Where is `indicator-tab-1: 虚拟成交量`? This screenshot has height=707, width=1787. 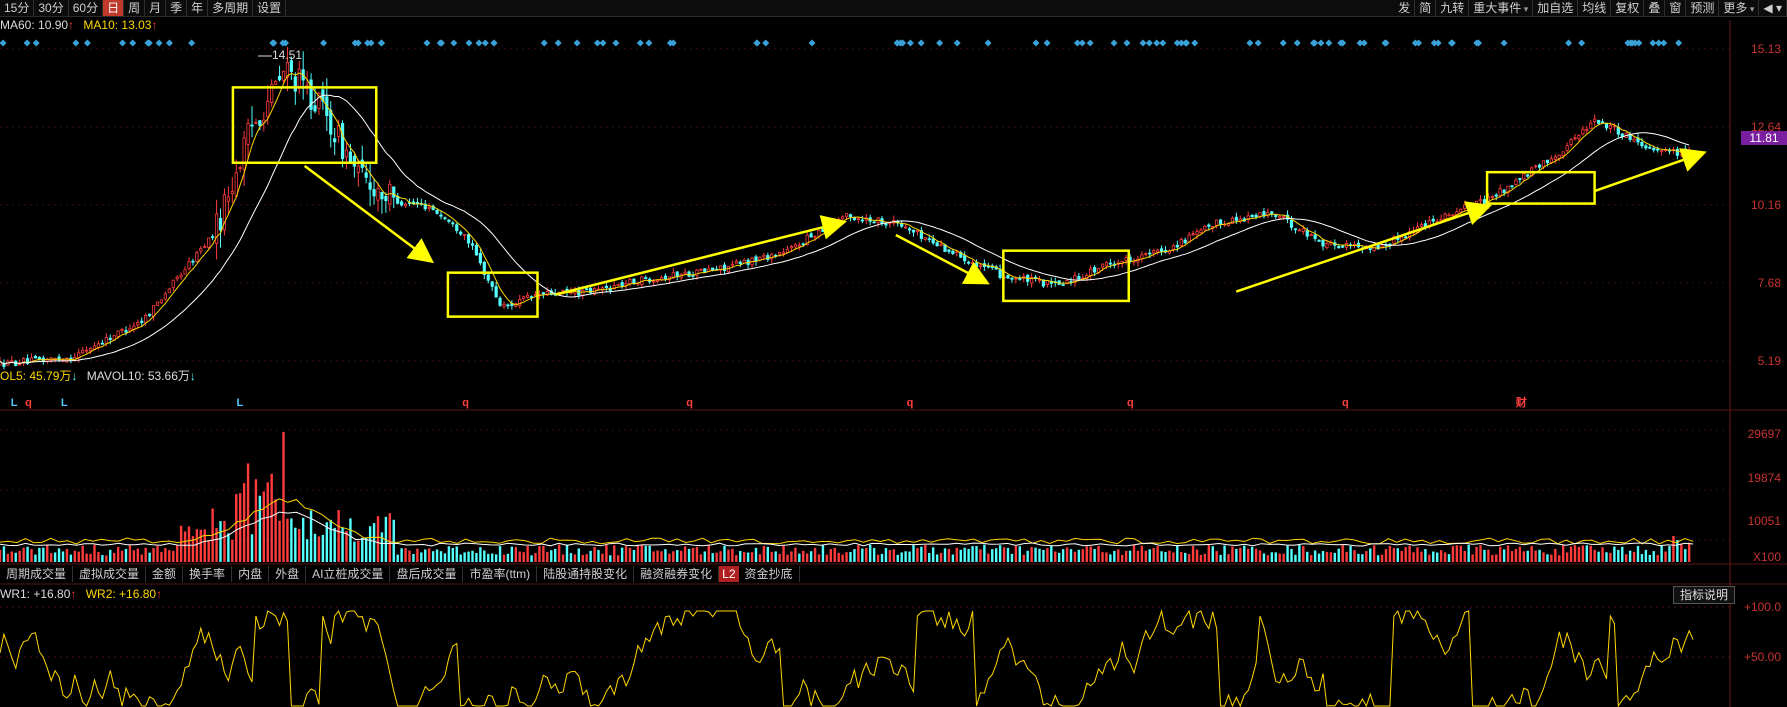 indicator-tab-1: 虚拟成交量 is located at coordinates (110, 574).